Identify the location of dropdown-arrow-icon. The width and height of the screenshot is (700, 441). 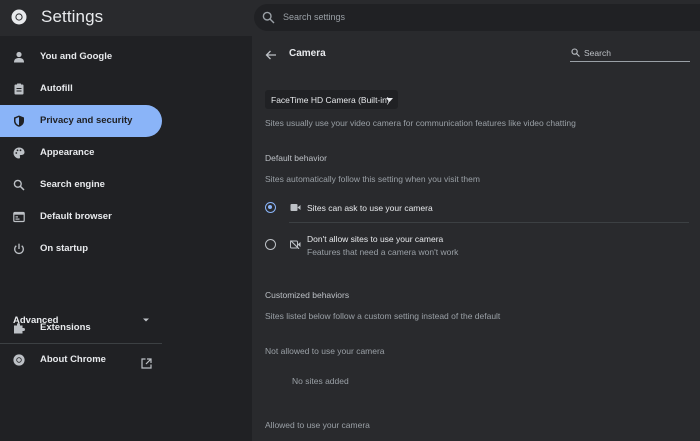
(389, 100).